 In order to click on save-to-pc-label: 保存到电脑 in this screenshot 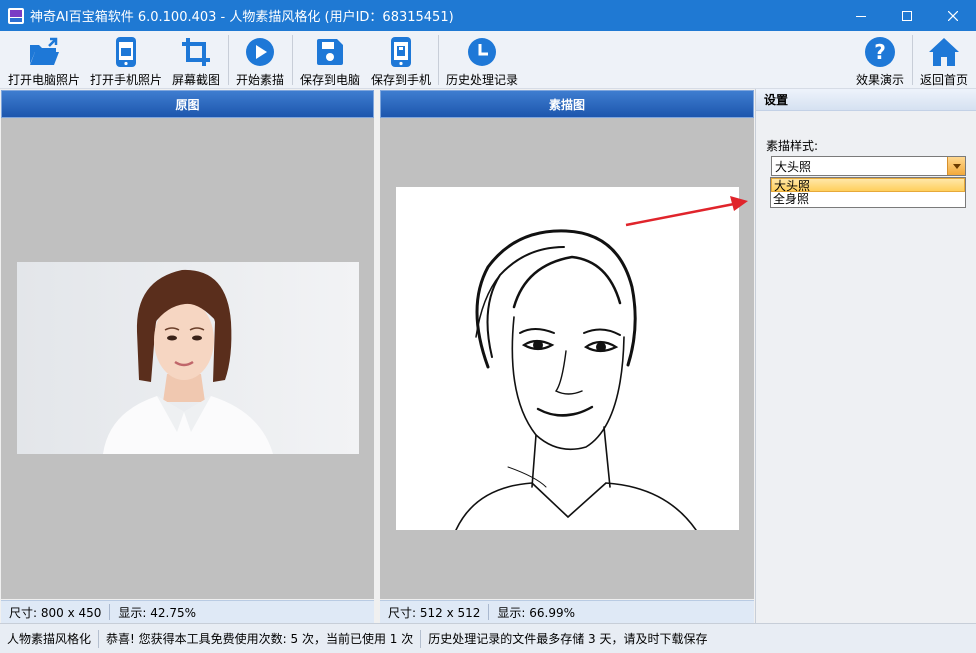, I will do `click(329, 80)`.